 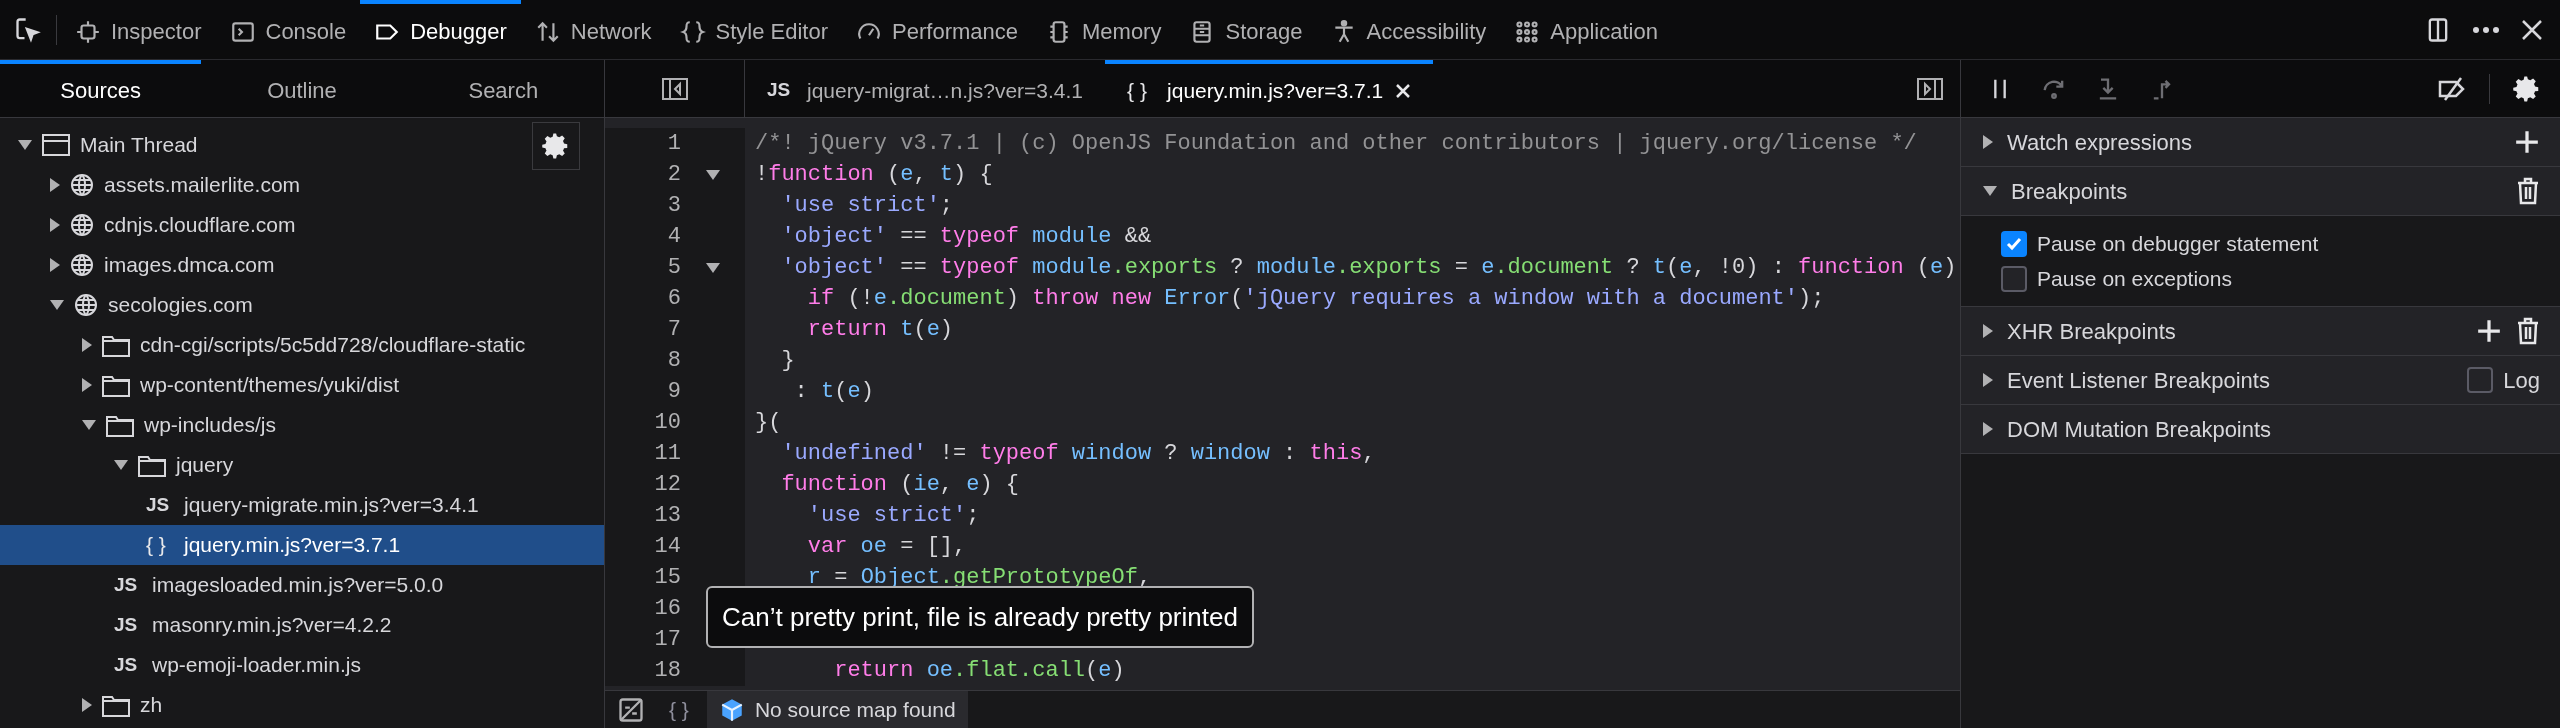 What do you see at coordinates (1078, 454) in the screenshot?
I see `code-line: 'undefined' != typeof window ? window : this,` at bounding box center [1078, 454].